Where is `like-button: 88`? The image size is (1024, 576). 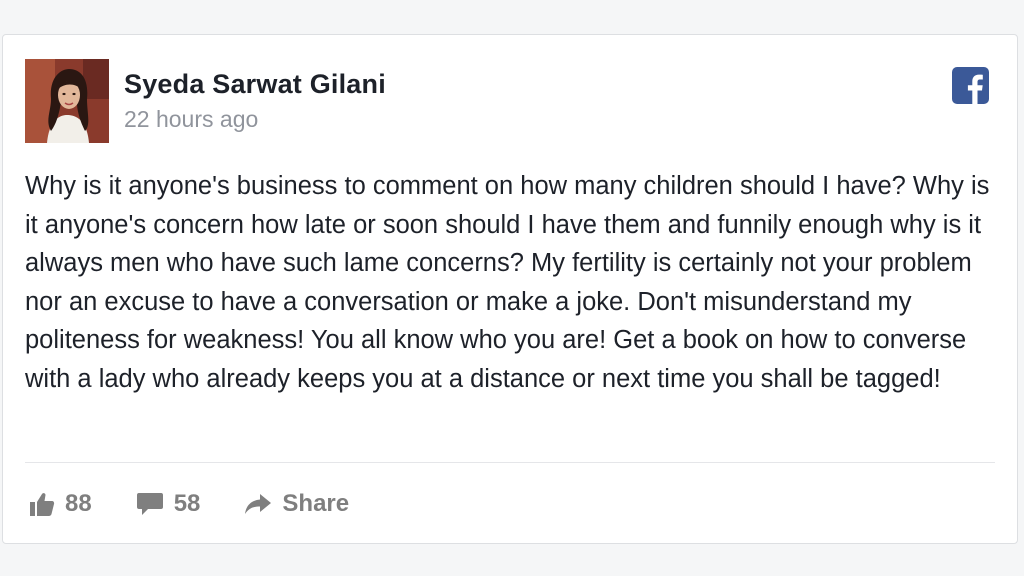 like-button: 88 is located at coordinates (60, 504).